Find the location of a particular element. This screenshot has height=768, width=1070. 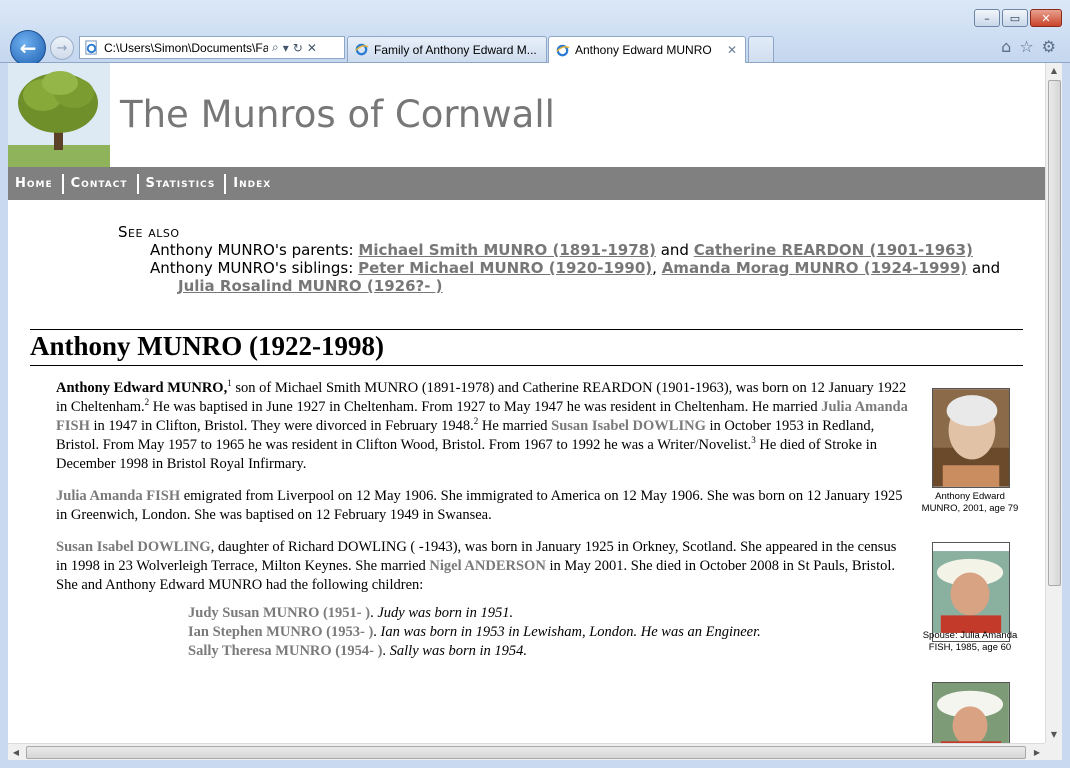

tab-label: Anthony Edward MUNRO is located at coordinates (643, 50).